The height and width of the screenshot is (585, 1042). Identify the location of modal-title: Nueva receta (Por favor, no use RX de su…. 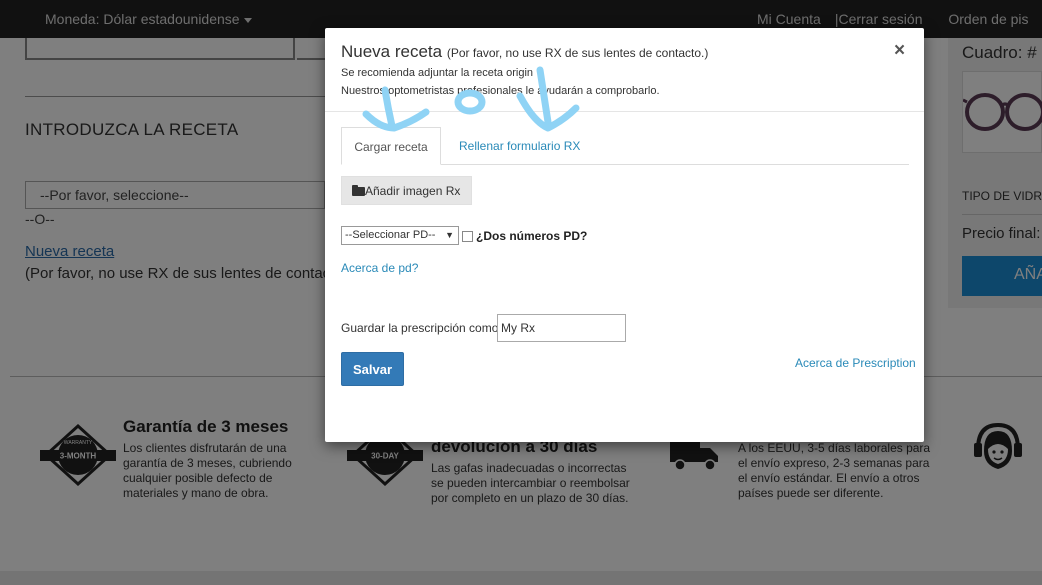
(524, 52).